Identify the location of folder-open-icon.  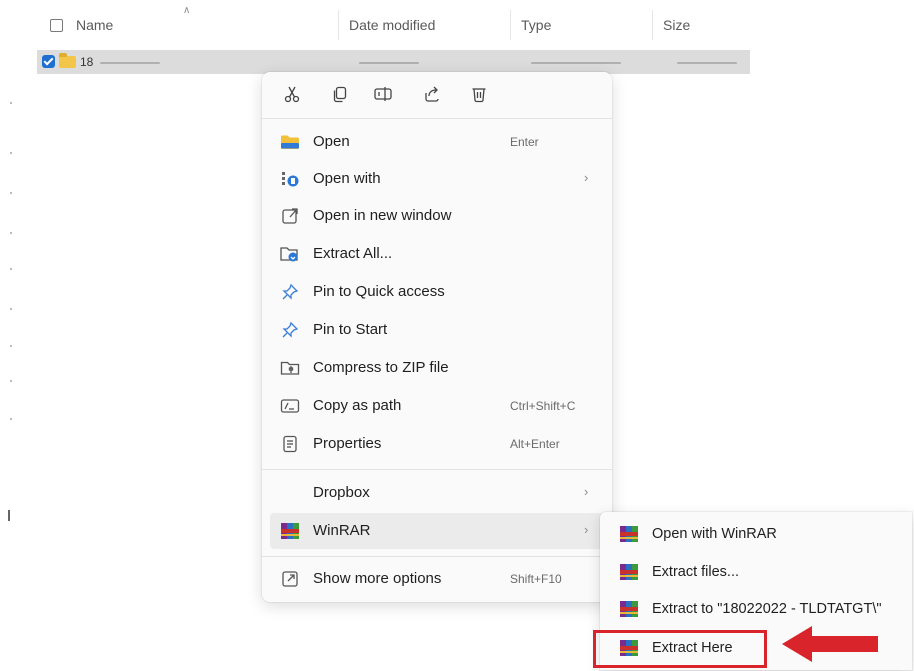
(290, 142).